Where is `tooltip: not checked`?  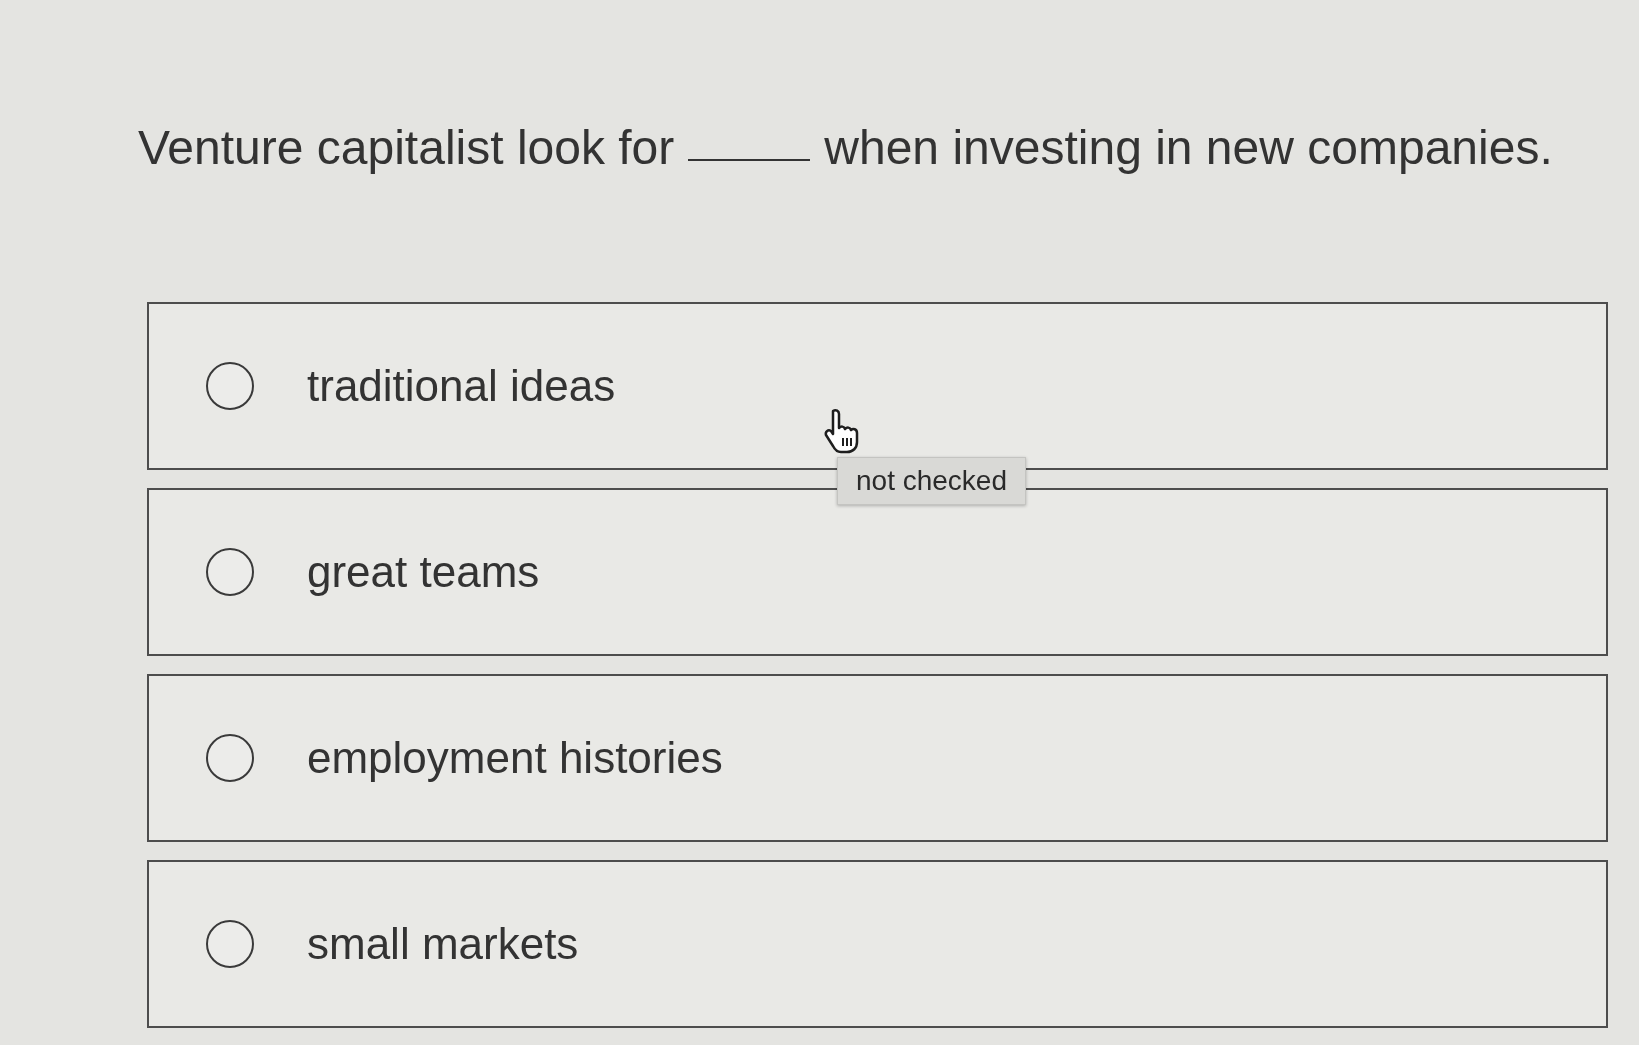
tooltip: not checked is located at coordinates (931, 481).